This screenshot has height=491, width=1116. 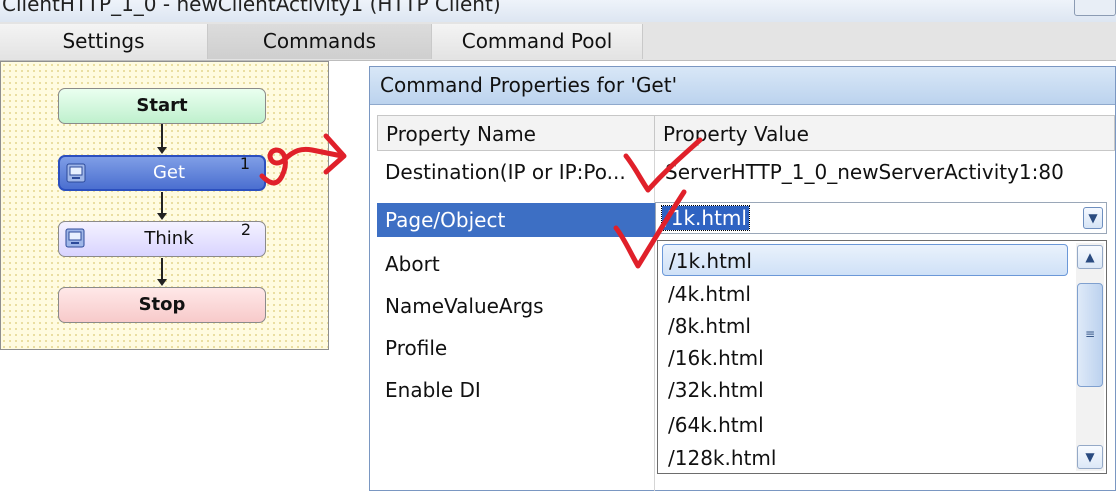 I want to click on dropdown-option: /16k.html, so click(x=865, y=358).